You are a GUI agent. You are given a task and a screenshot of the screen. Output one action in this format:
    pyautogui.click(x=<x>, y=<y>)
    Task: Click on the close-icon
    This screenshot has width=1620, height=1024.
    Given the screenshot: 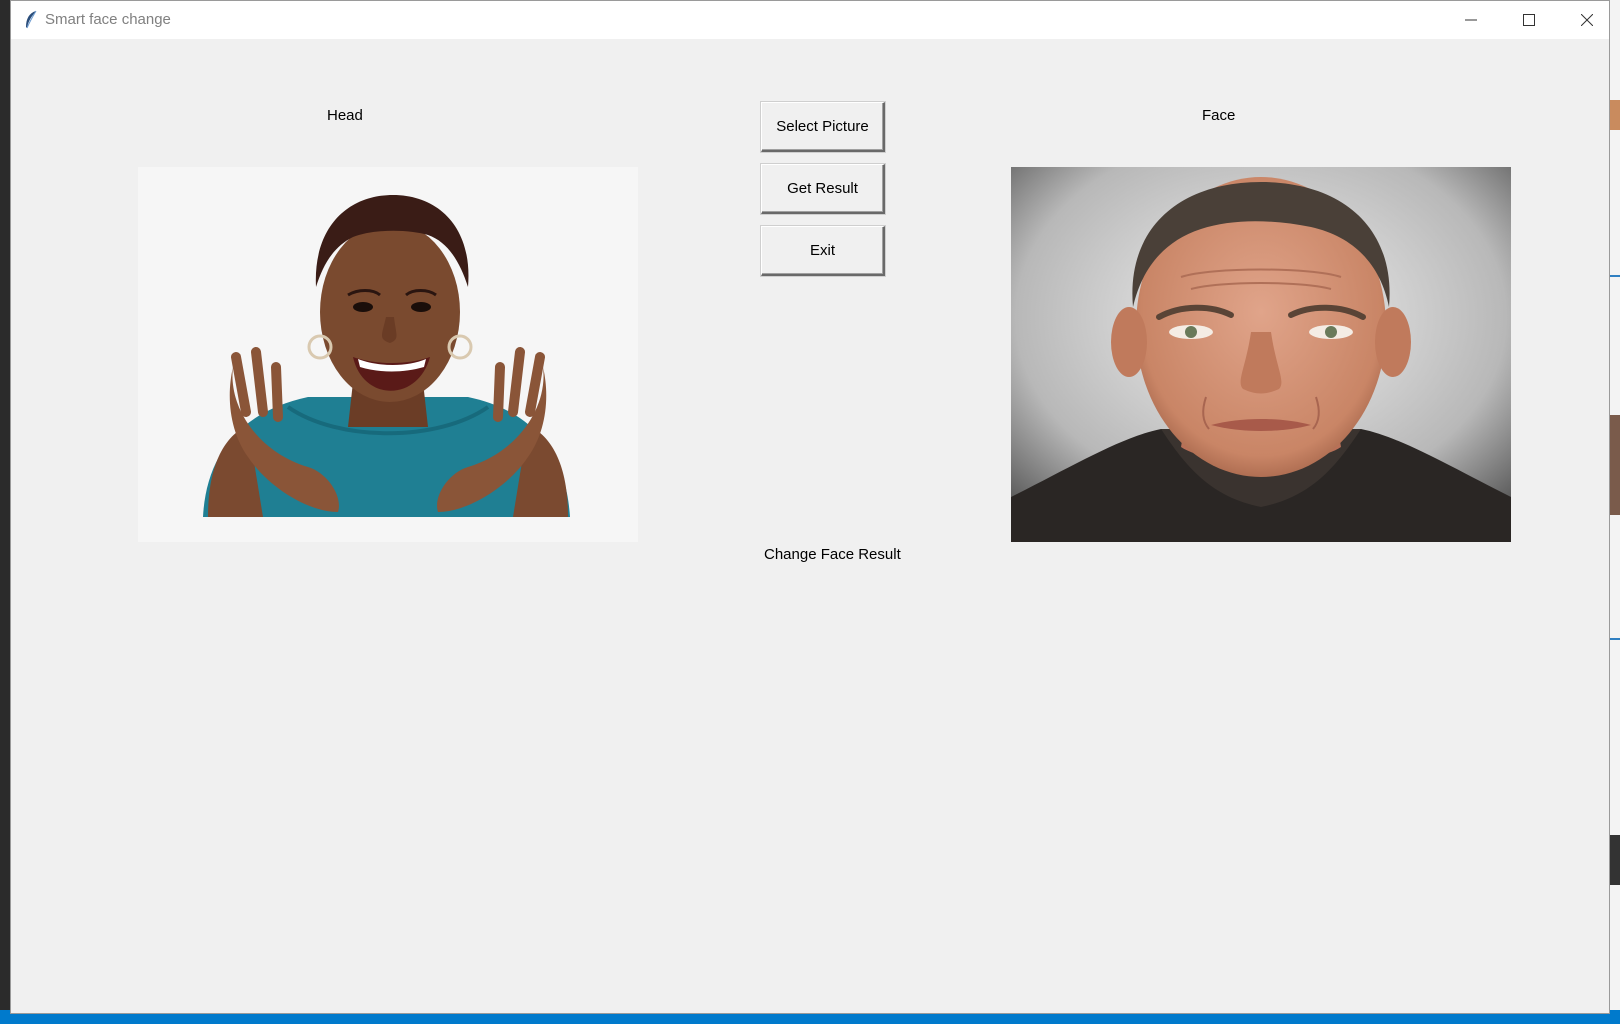 What is the action you would take?
    pyautogui.click(x=1587, y=20)
    